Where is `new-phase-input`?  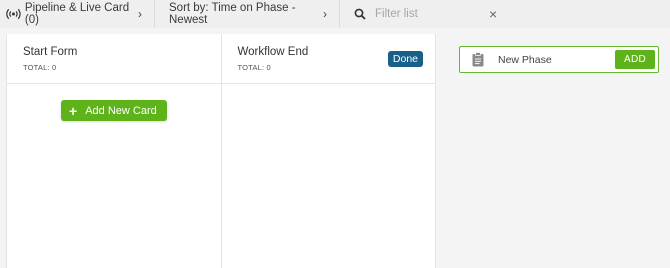 new-phase-input is located at coordinates (553, 59).